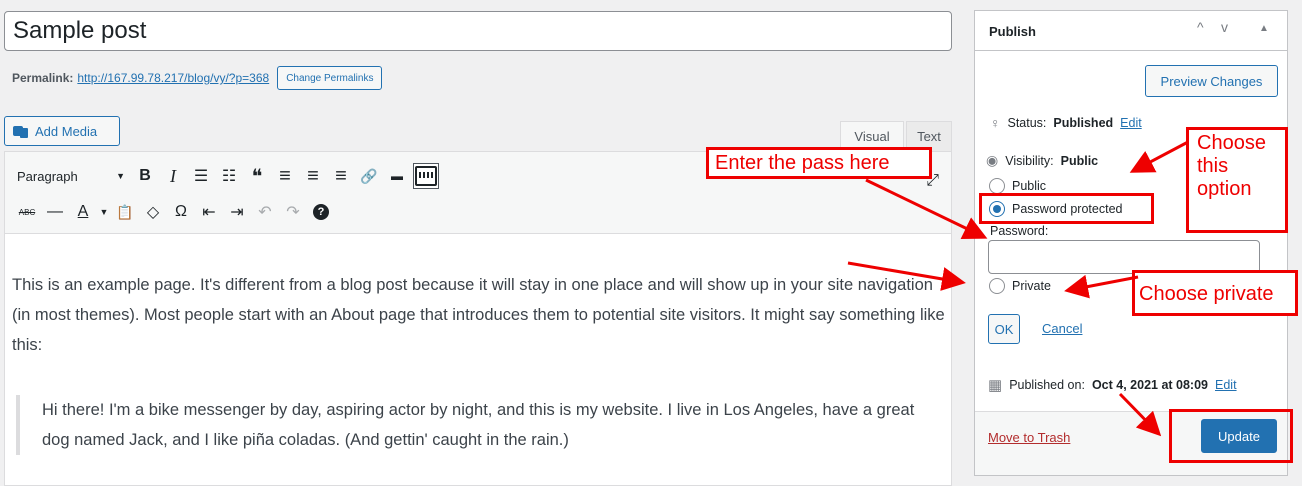 The image size is (1302, 486). What do you see at coordinates (285, 176) in the screenshot?
I see `align-left-icon: ≡` at bounding box center [285, 176].